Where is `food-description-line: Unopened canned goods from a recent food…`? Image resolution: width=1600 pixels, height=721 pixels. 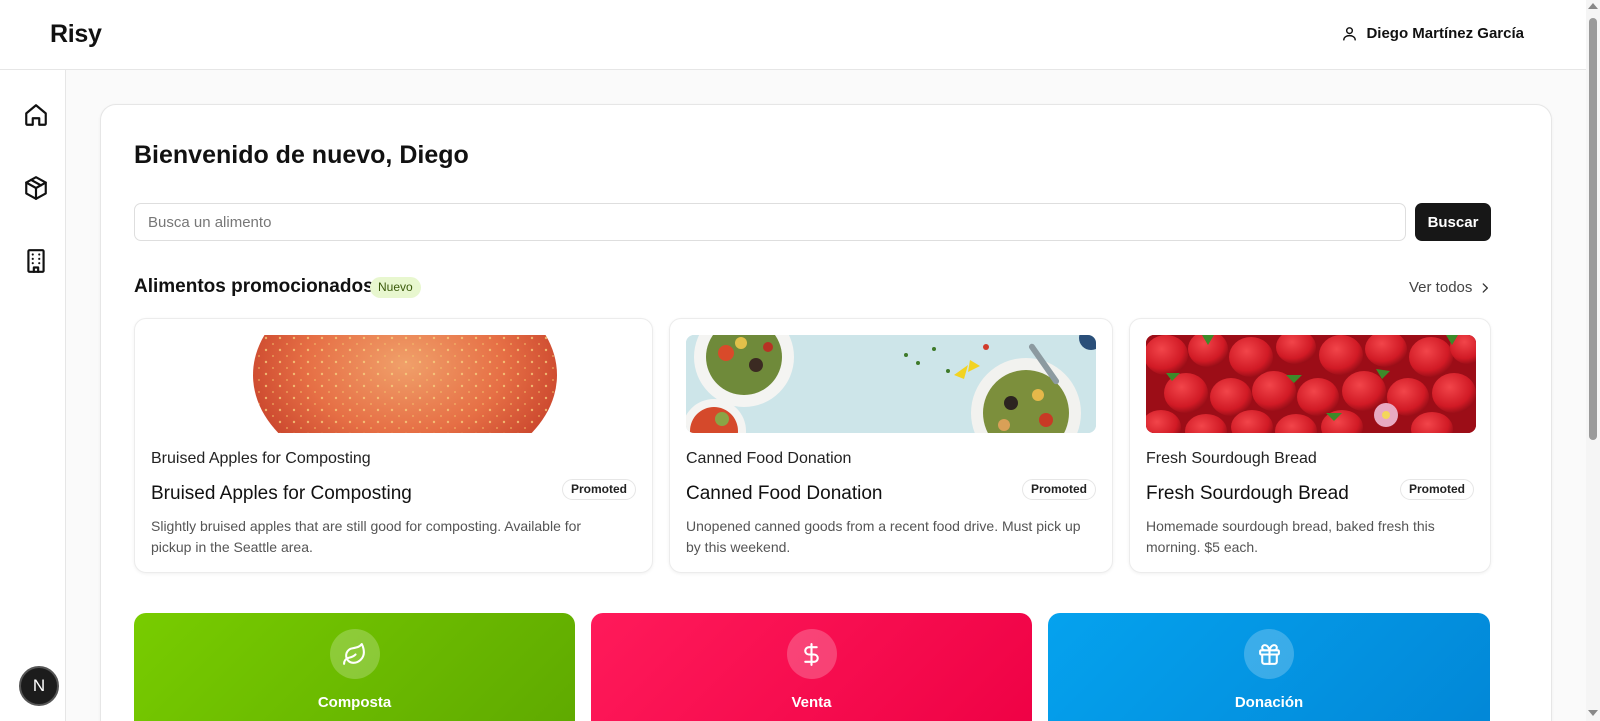
food-description-line: Unopened canned goods from a recent food… is located at coordinates (883, 526).